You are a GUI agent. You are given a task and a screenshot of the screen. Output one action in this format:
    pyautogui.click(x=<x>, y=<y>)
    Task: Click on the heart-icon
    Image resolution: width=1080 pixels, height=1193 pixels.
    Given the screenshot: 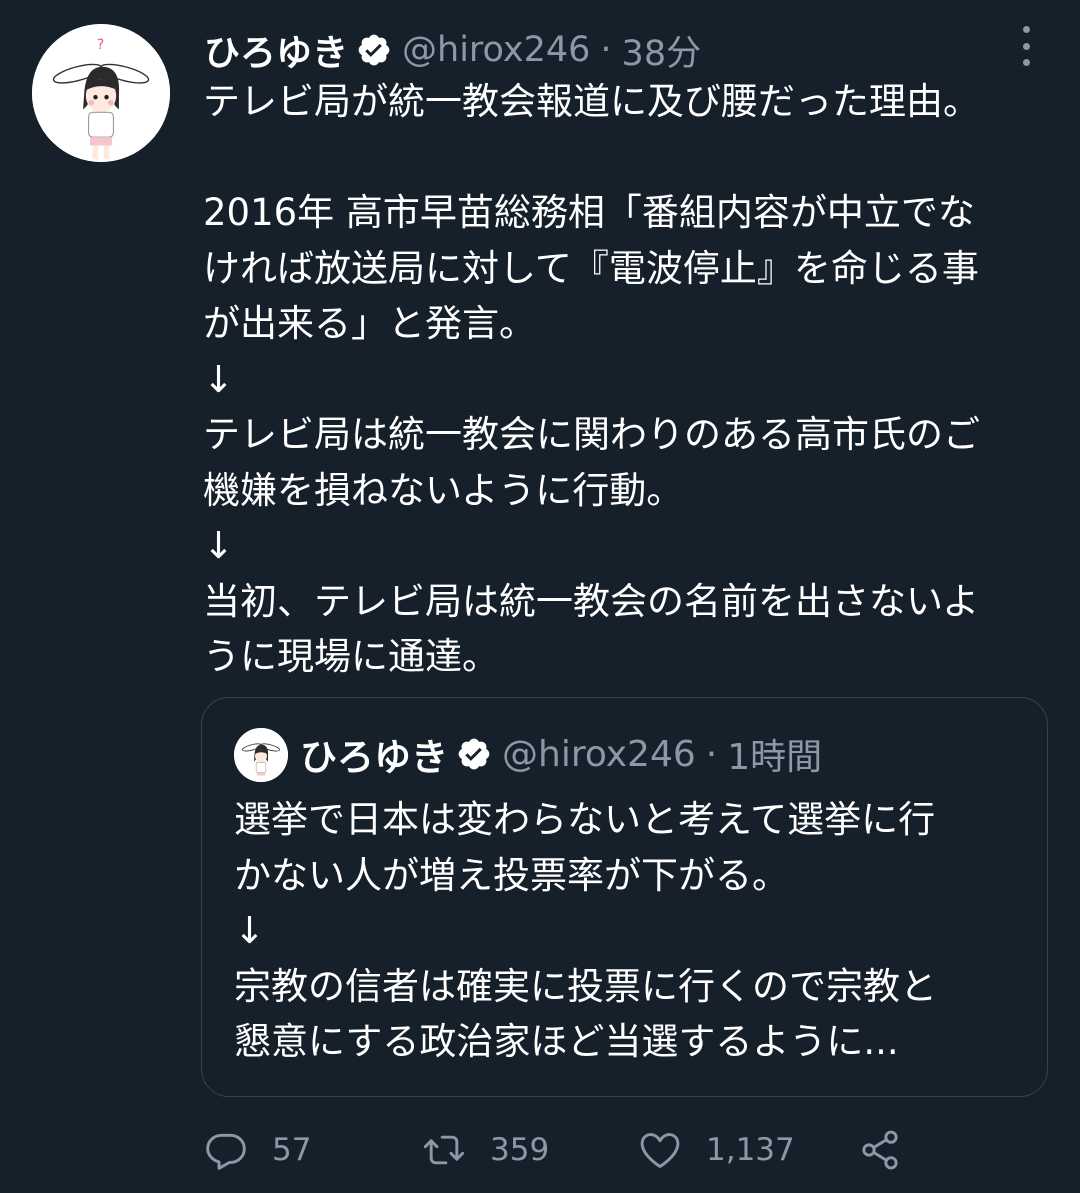 What is the action you would take?
    pyautogui.click(x=660, y=1150)
    